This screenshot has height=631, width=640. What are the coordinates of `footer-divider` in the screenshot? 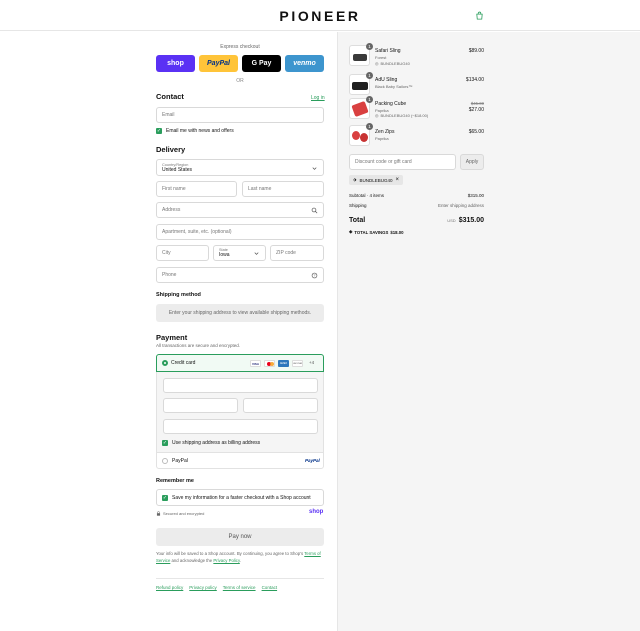 It's located at (240, 578).